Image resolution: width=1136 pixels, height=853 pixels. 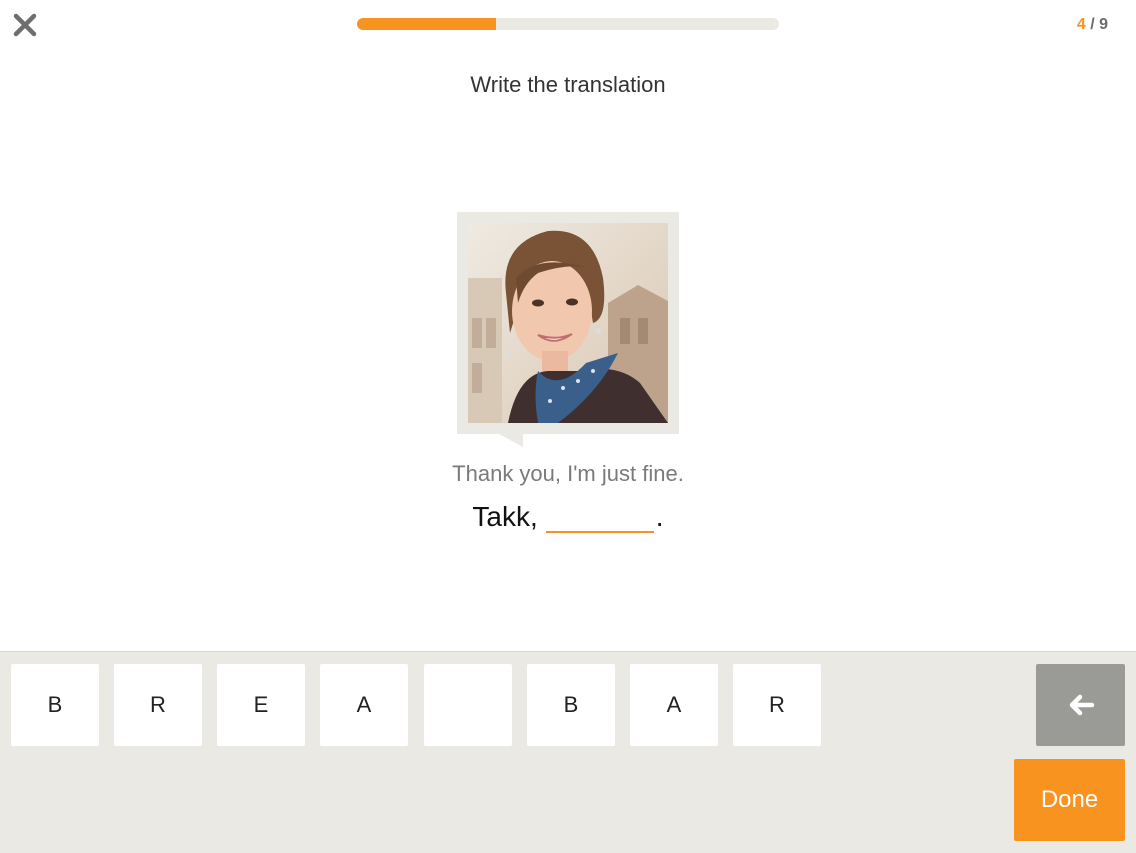 What do you see at coordinates (568, 24) in the screenshot?
I see `progress-bar` at bounding box center [568, 24].